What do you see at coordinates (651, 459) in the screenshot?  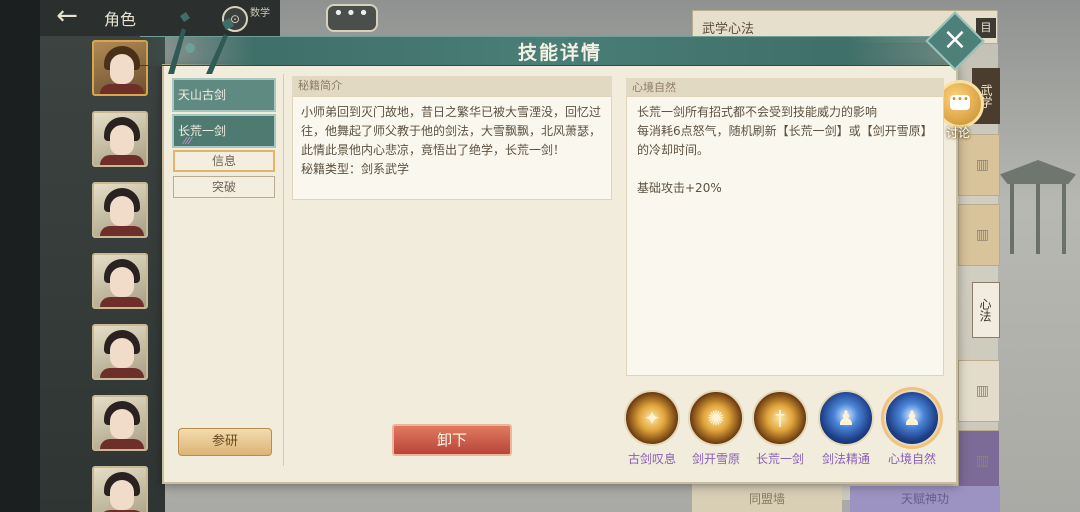 I see `skill-name: 古剑叹息` at bounding box center [651, 459].